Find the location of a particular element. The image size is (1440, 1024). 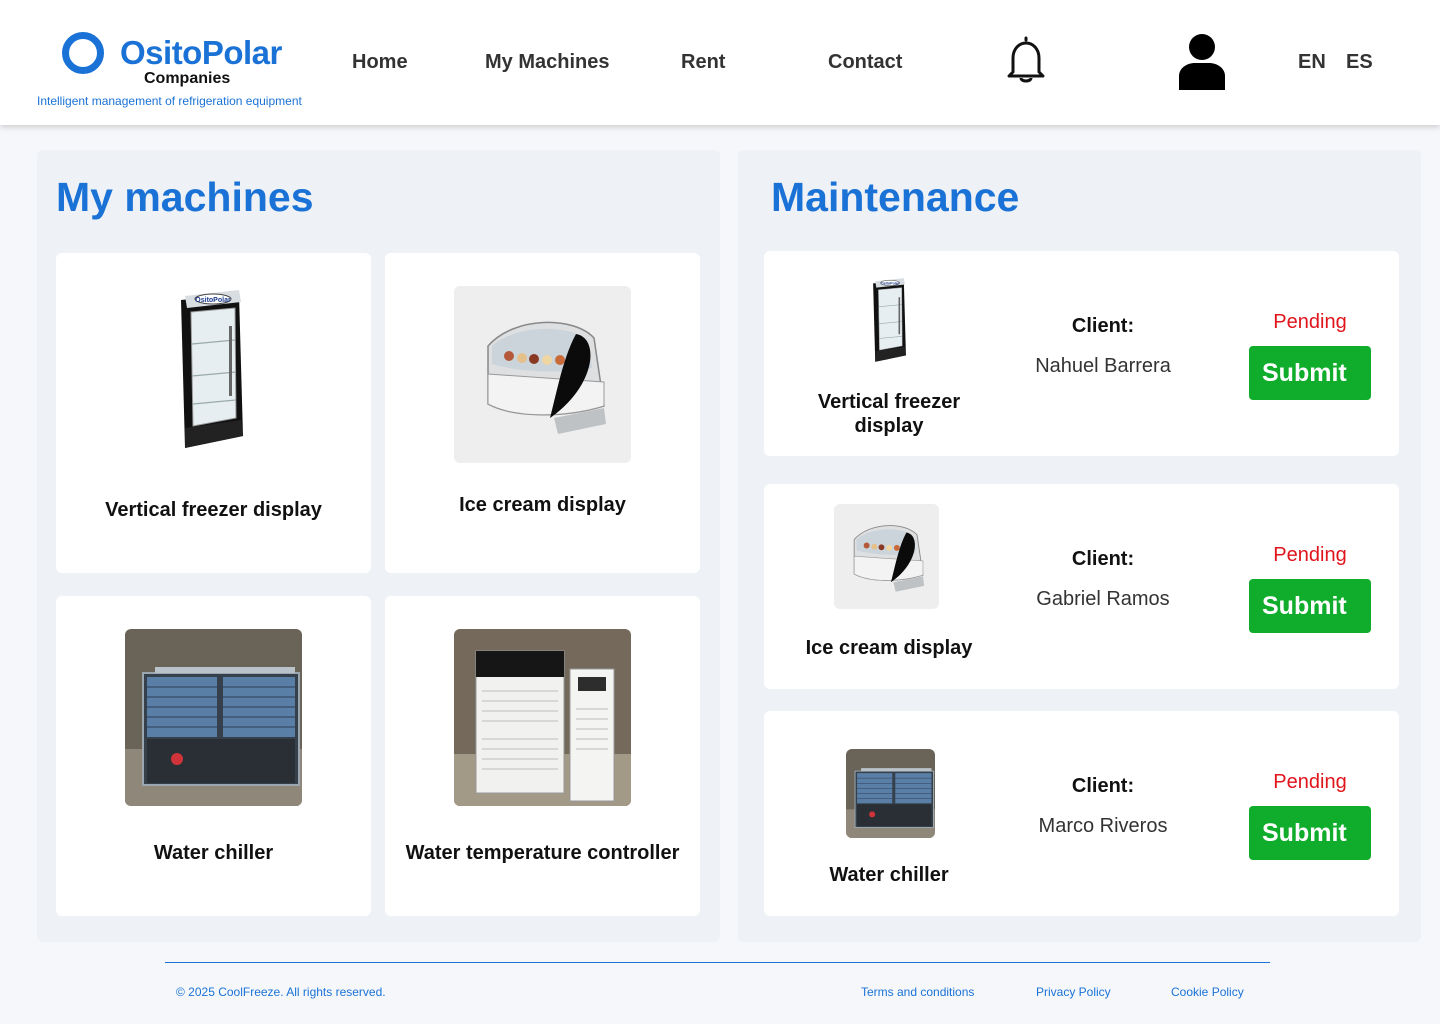

vertical-freezer-thumbnail is located at coordinates (889, 321).